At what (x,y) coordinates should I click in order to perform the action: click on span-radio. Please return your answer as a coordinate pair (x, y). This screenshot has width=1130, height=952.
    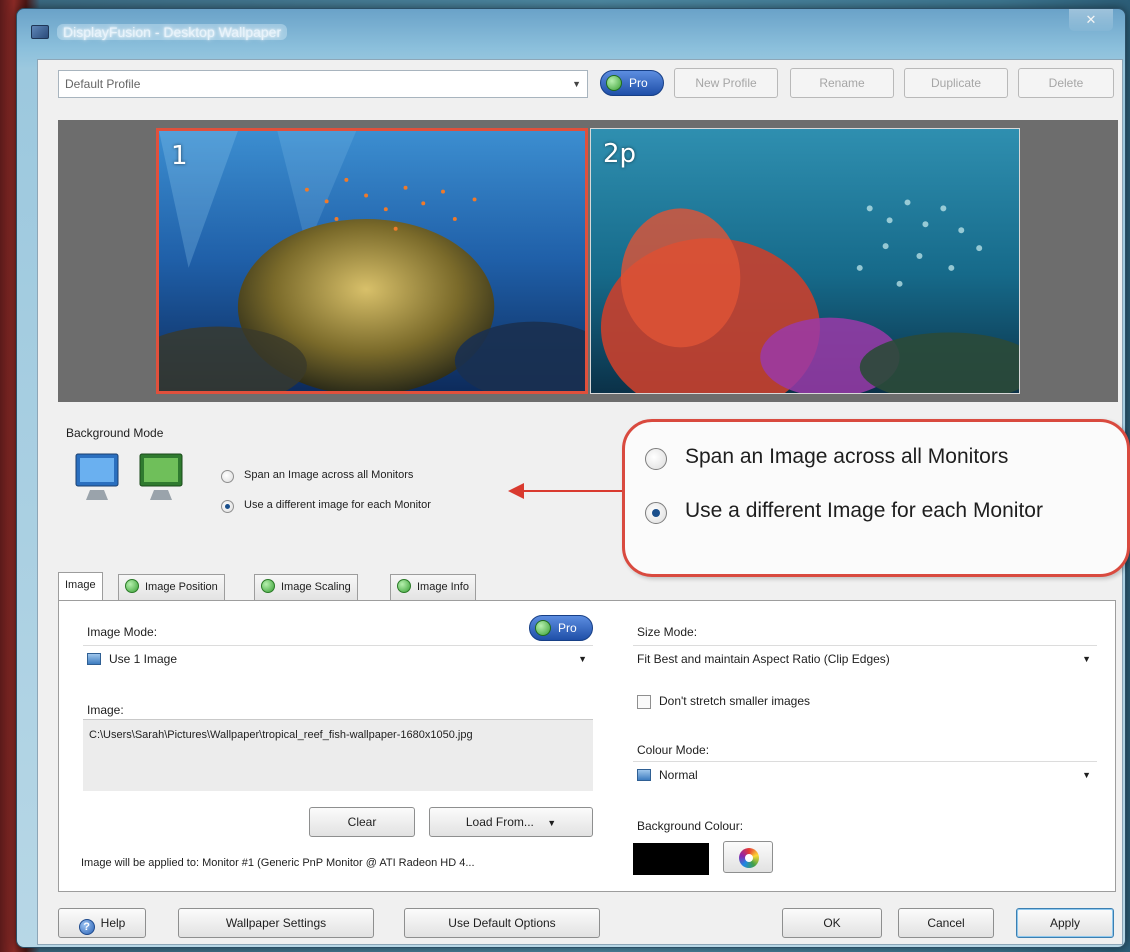
    Looking at the image, I should click on (227, 476).